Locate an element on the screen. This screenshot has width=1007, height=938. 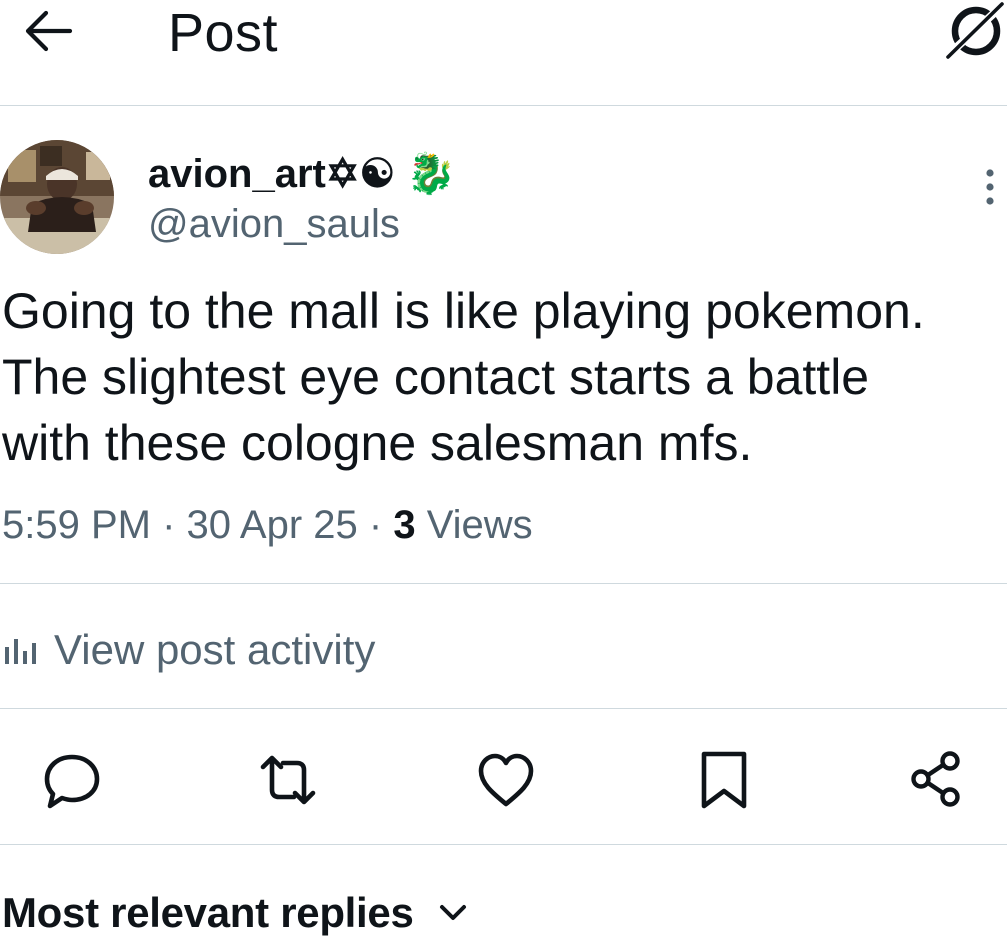
bar-chart-icon is located at coordinates (20, 651).